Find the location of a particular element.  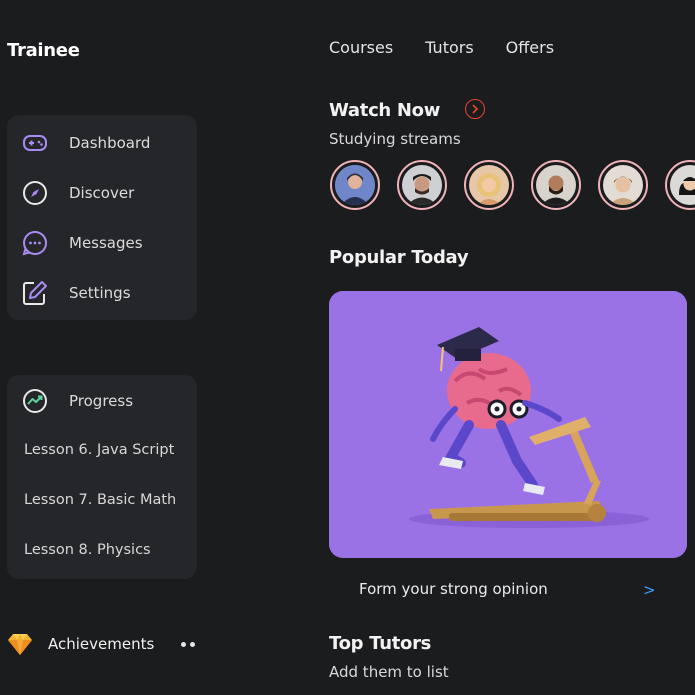

sidebar-item-label: Discover is located at coordinates (102, 193).